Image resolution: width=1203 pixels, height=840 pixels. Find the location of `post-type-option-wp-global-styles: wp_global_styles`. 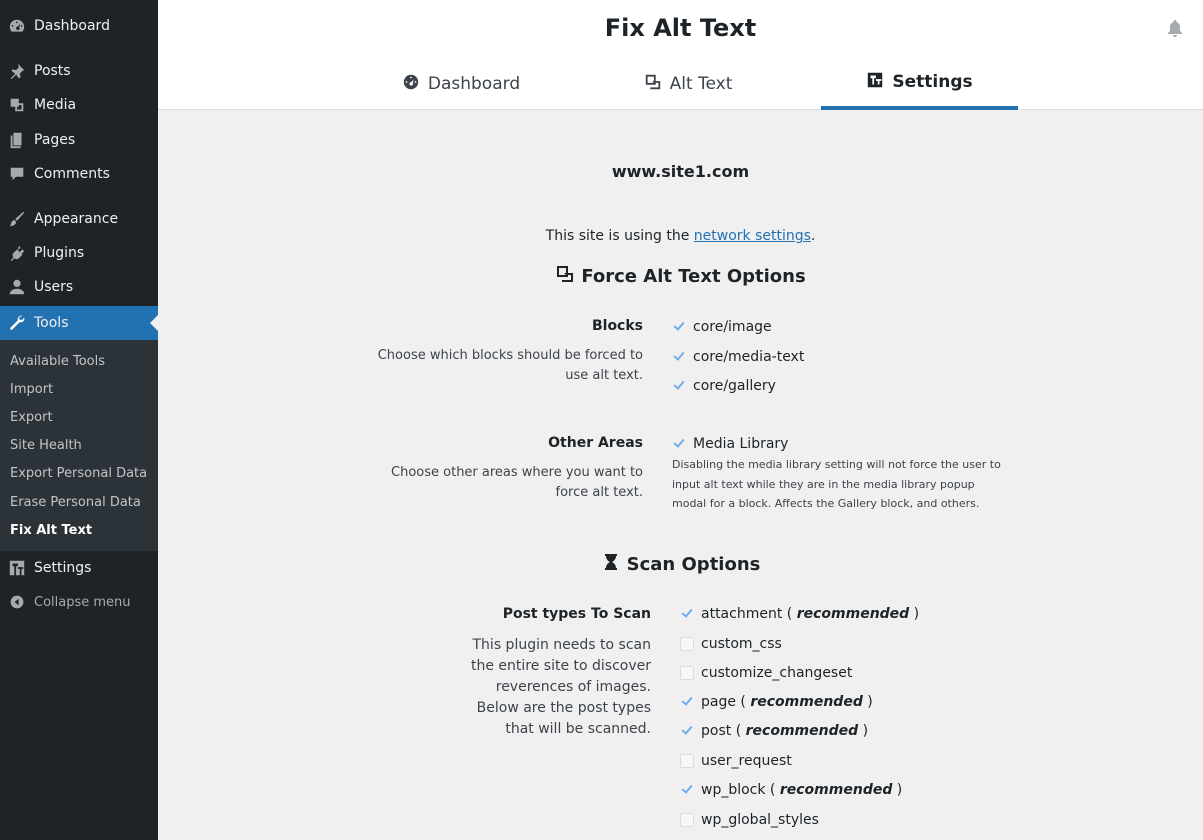

post-type-option-wp-global-styles: wp_global_styles is located at coordinates (799, 820).